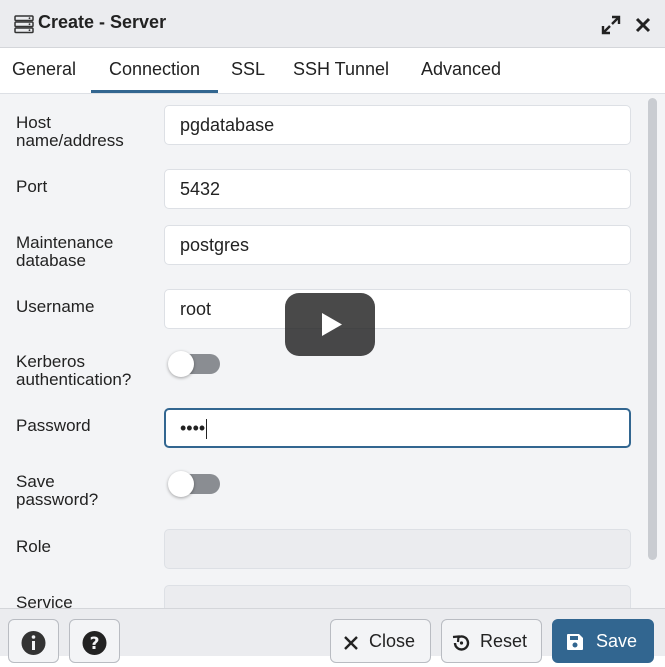 The height and width of the screenshot is (667, 665). Describe the element at coordinates (603, 641) in the screenshot. I see `save-button: Save` at that location.